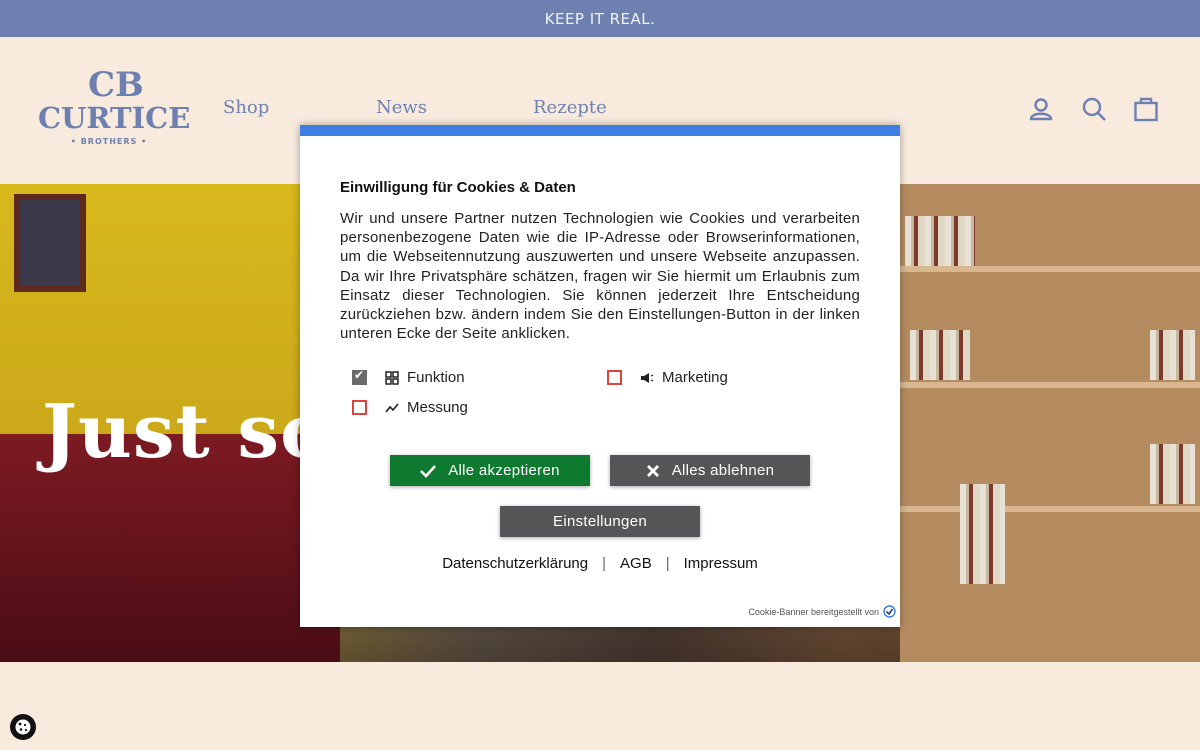 The image size is (1200, 750). What do you see at coordinates (813, 611) in the screenshot?
I see `credit-text: Cookie-Banner bereitgestellt von` at bounding box center [813, 611].